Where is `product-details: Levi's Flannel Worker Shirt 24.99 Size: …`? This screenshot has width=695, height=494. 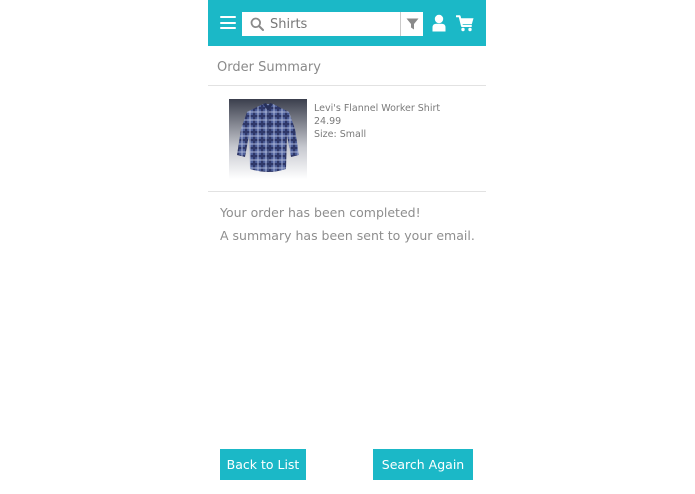
product-details: Levi's Flannel Worker Shirt 24.99 Size: … is located at coordinates (377, 121).